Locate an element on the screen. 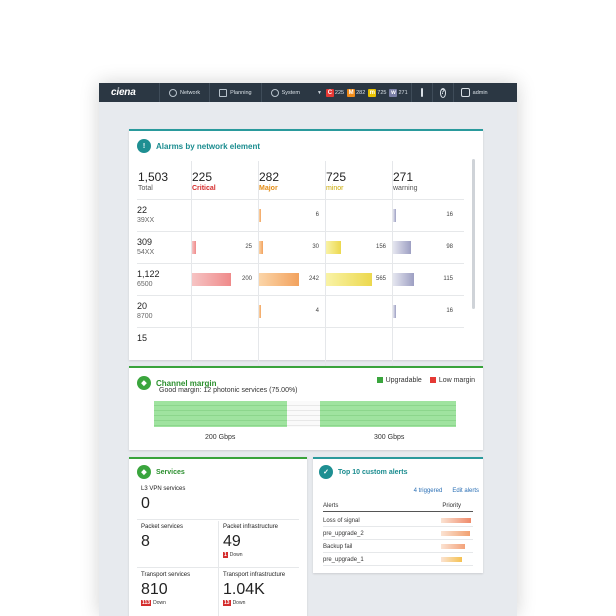  minor-alarm-count: m 725 is located at coordinates (377, 92).